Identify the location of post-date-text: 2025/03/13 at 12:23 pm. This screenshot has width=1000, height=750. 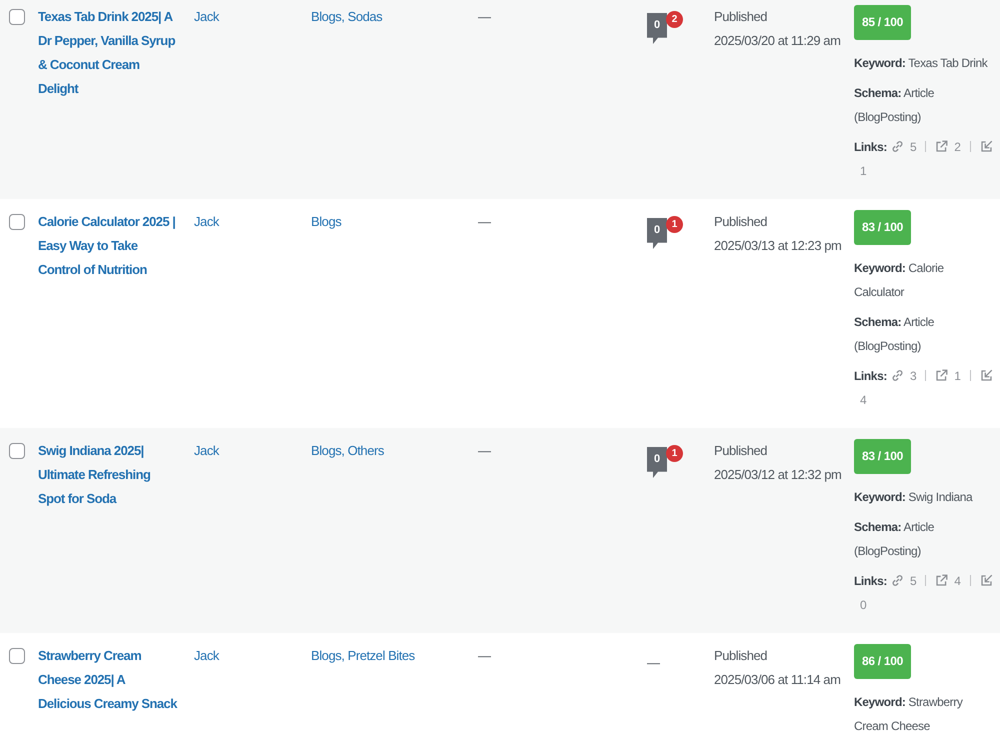
(778, 246).